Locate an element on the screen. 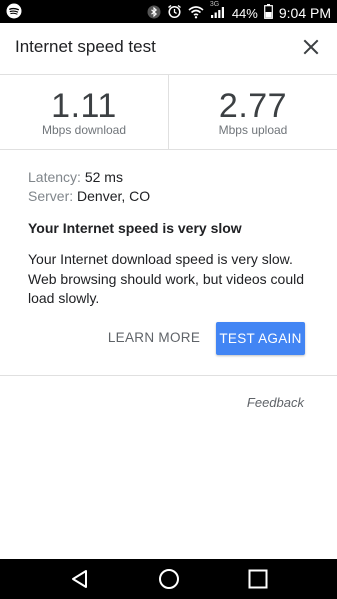 Image resolution: width=337 pixels, height=599 pixels. battery-icon is located at coordinates (268, 13).